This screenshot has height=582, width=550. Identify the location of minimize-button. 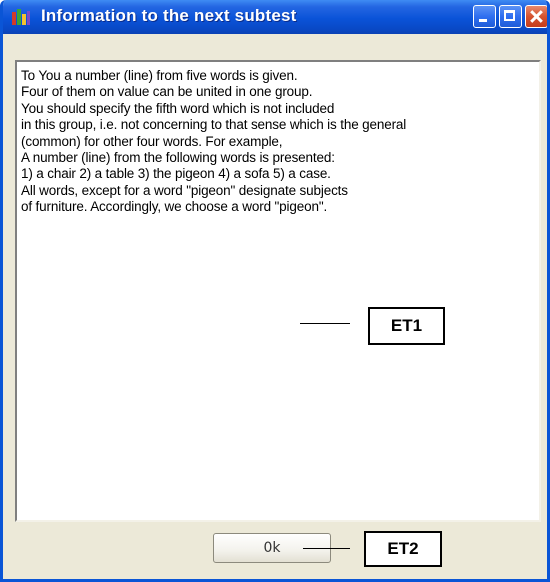
(484, 16).